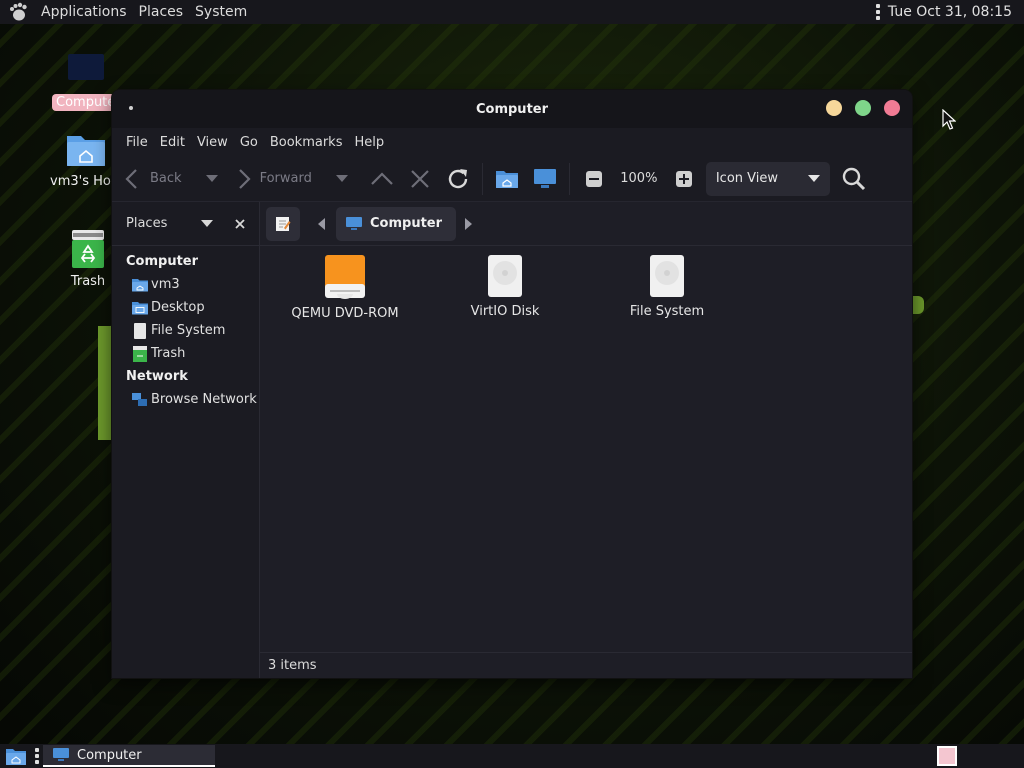 The height and width of the screenshot is (768, 1024). What do you see at coordinates (863, 108) in the screenshot?
I see `maximize-button` at bounding box center [863, 108].